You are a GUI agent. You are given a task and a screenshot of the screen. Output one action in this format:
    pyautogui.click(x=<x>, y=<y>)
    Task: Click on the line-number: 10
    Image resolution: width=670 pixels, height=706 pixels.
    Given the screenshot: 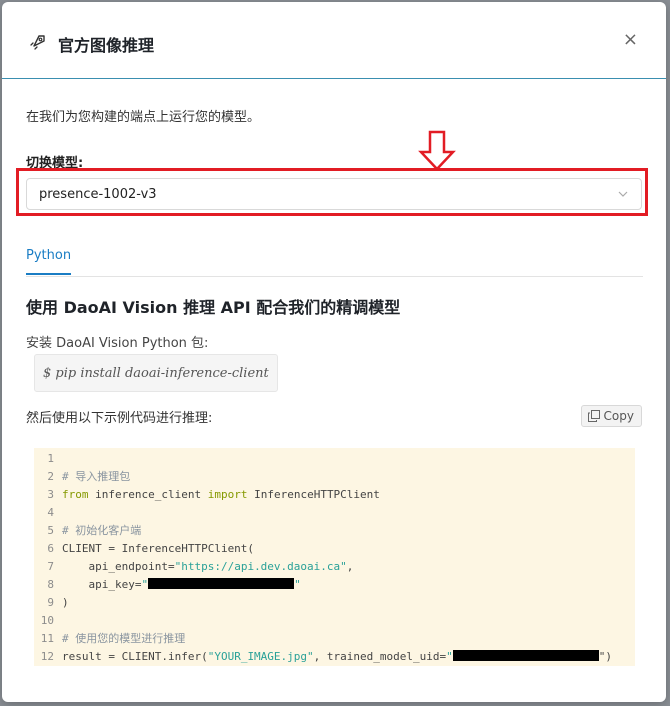 What is the action you would take?
    pyautogui.click(x=47, y=620)
    